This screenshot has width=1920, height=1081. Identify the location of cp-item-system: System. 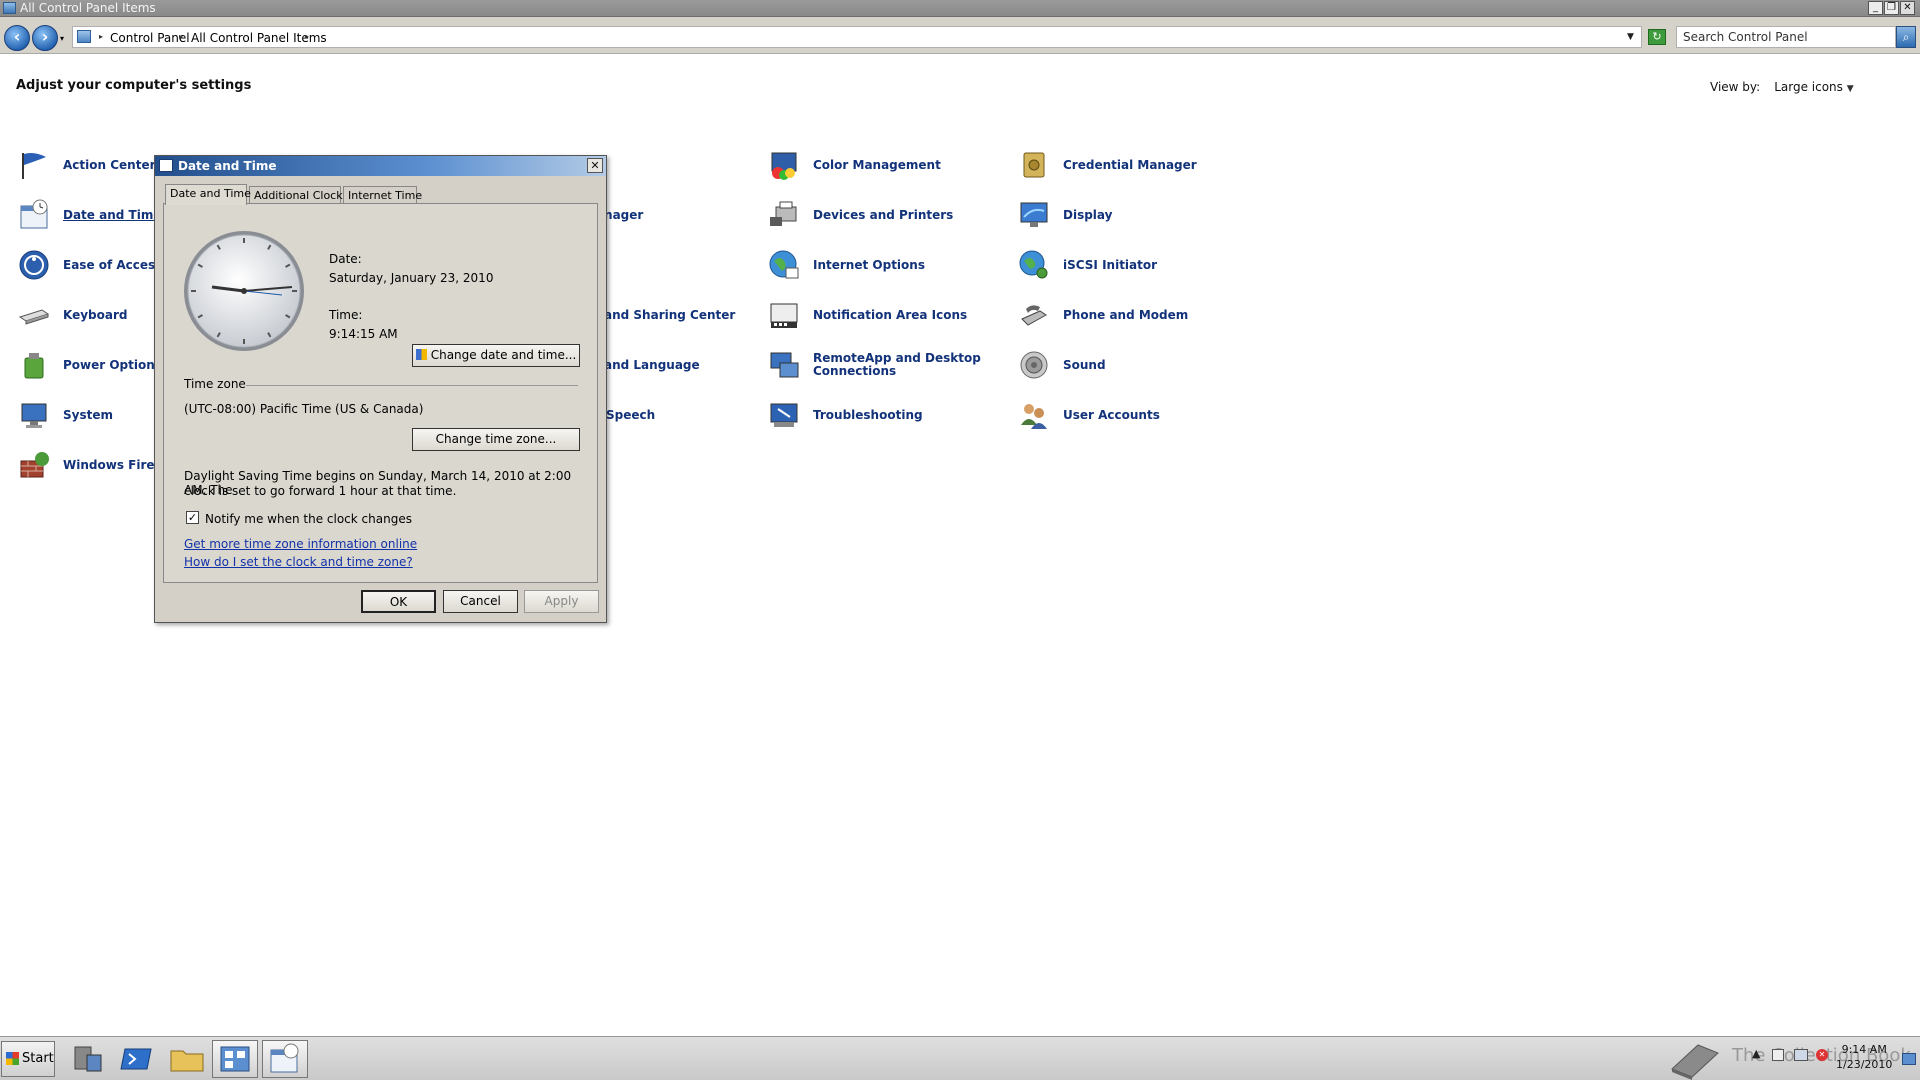
(65, 415).